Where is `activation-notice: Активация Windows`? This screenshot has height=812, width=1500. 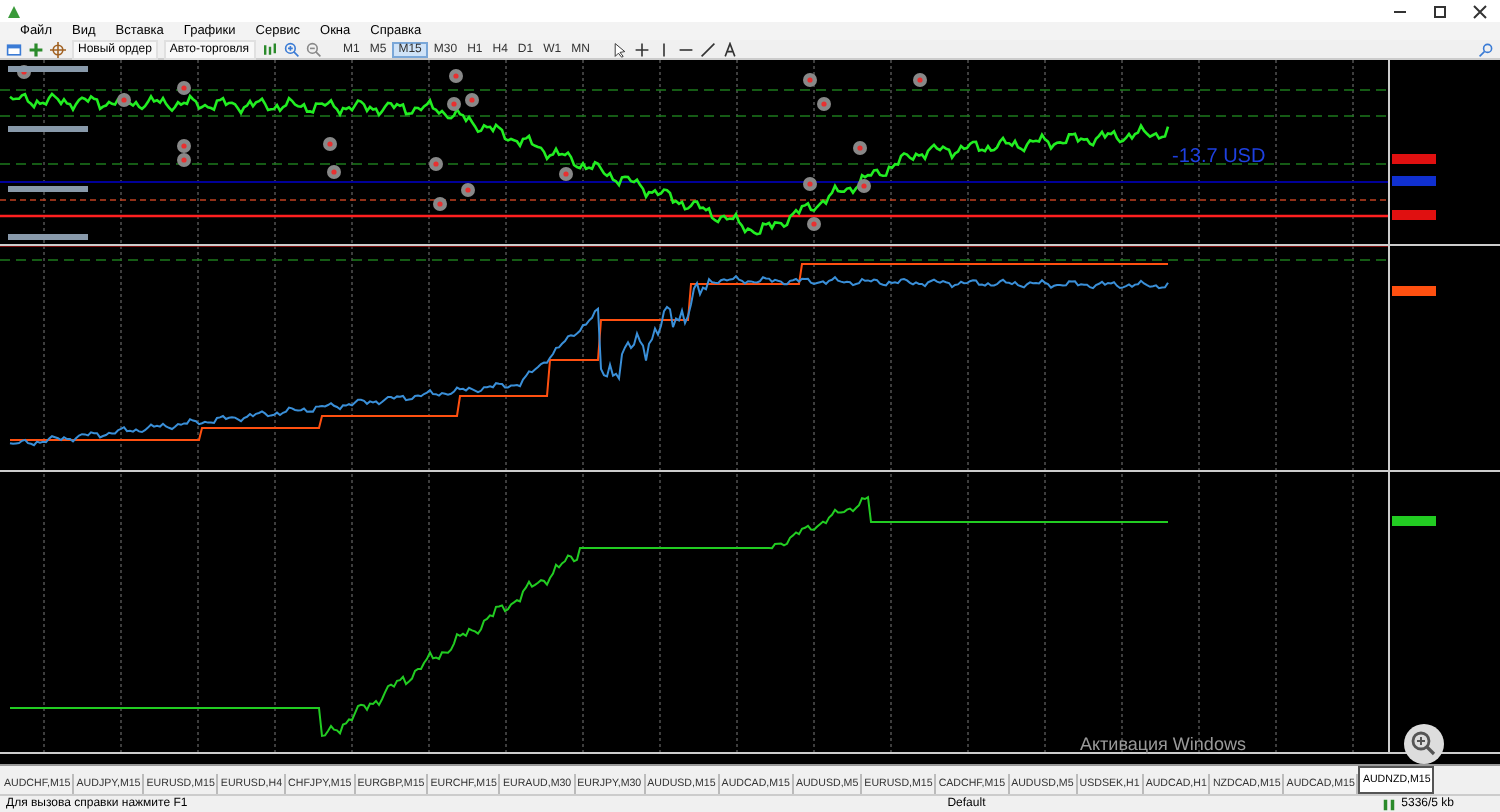
activation-notice: Активация Windows is located at coordinates (1163, 744).